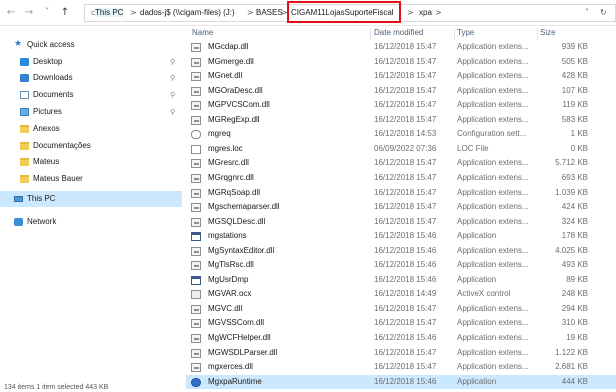  I want to click on file-name: MGSQLDesc.dll, so click(237, 221).